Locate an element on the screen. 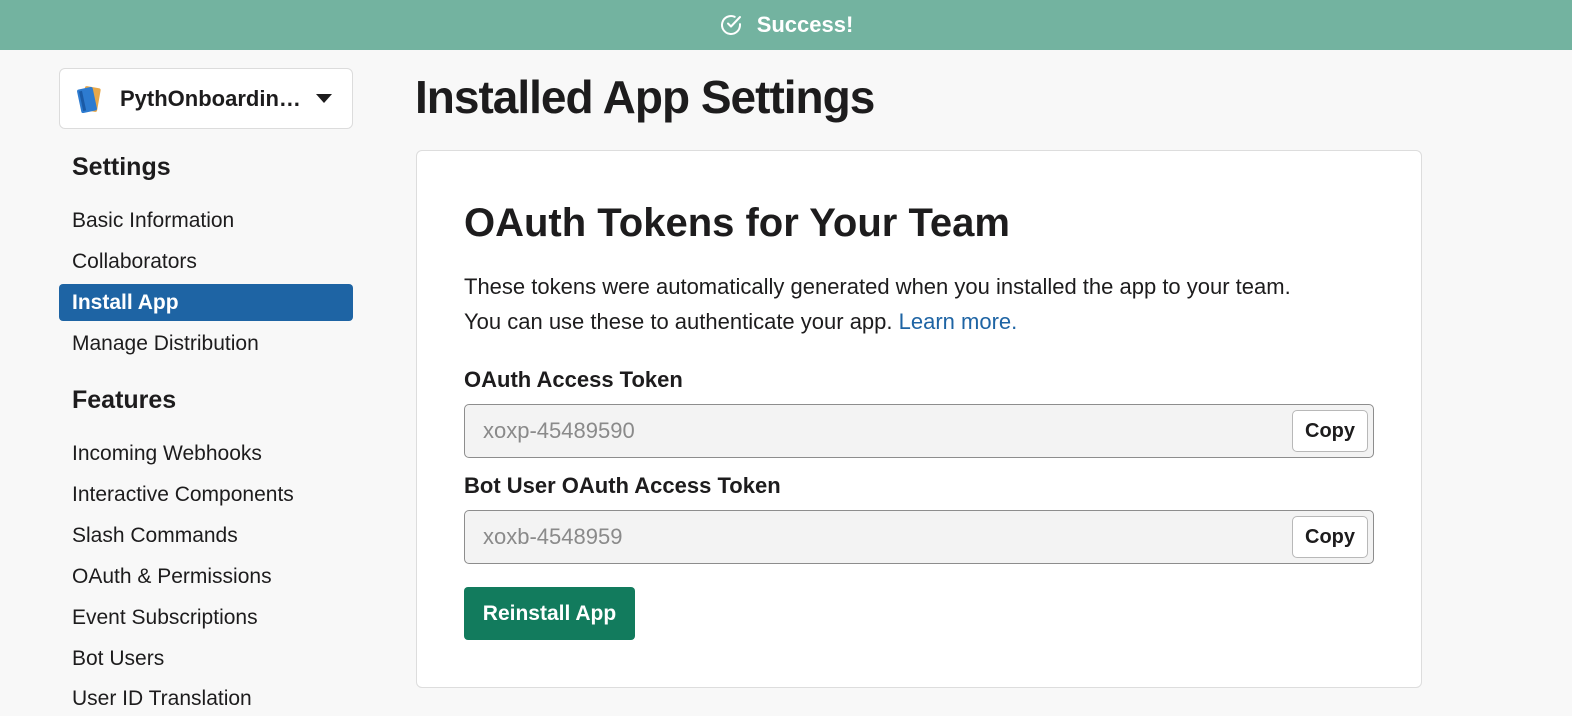  app-icon is located at coordinates (89, 99).